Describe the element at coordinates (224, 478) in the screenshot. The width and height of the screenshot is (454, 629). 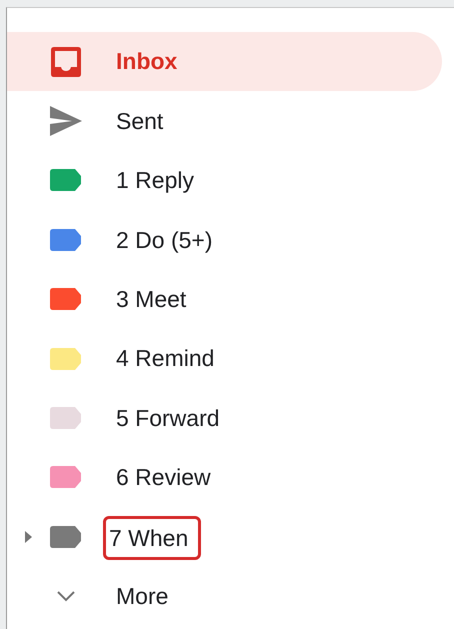
I see `nav-item: 6 Review` at that location.